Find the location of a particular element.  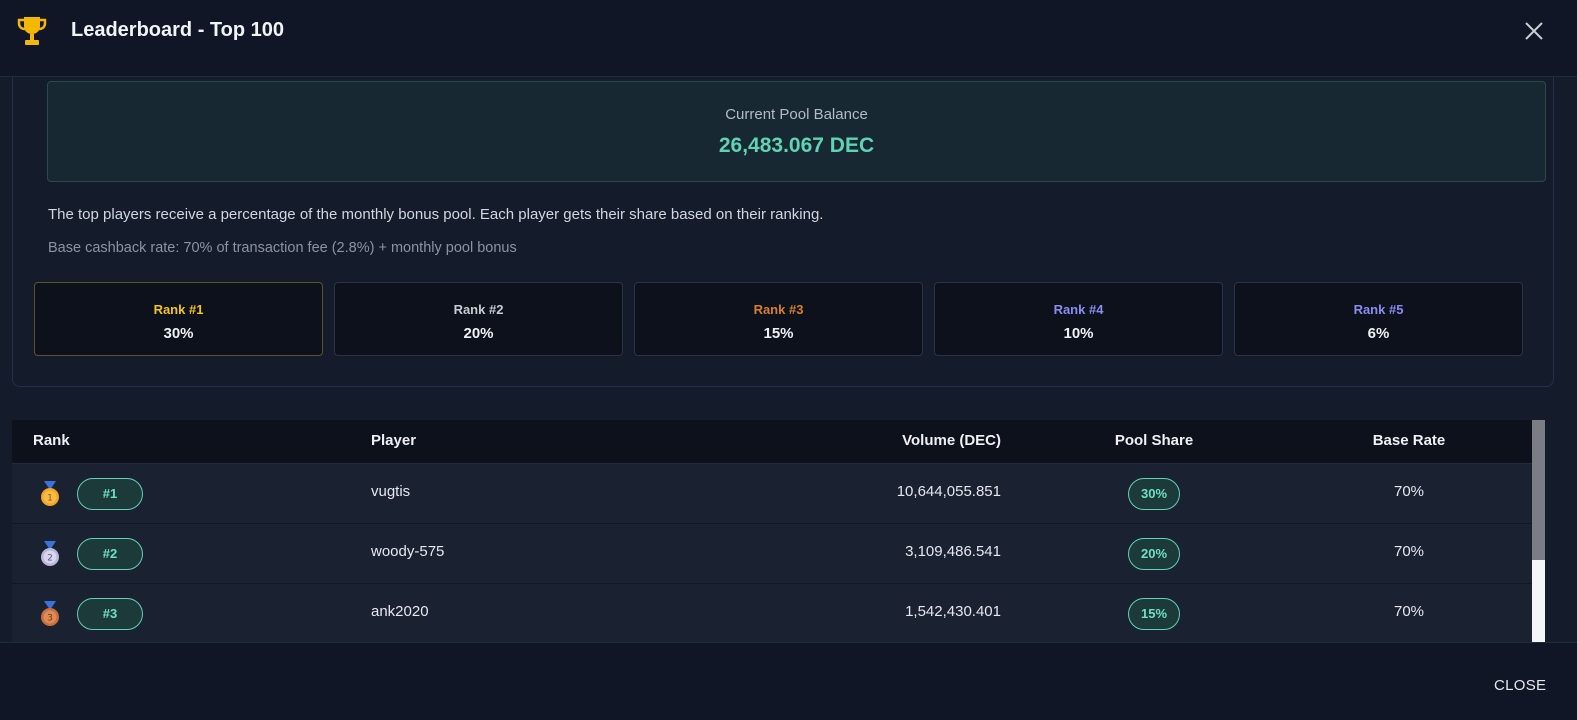

rank-tier-name: Rank #2 is located at coordinates (478, 309).